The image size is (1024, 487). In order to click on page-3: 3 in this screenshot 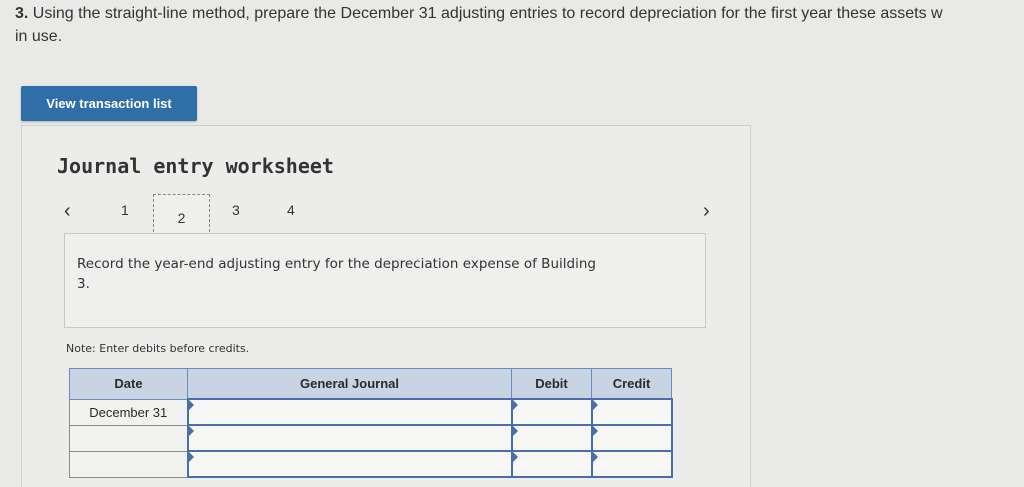, I will do `click(236, 210)`.